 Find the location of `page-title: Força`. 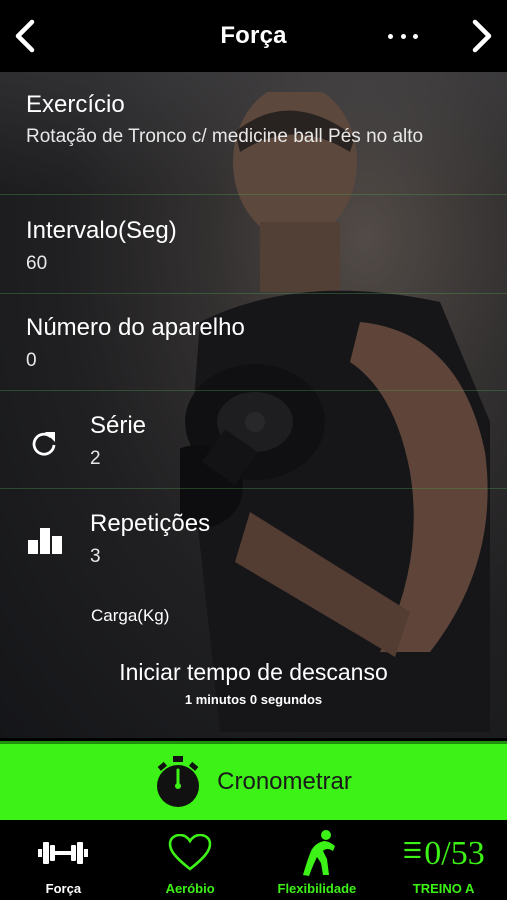

page-title: Força is located at coordinates (253, 35).